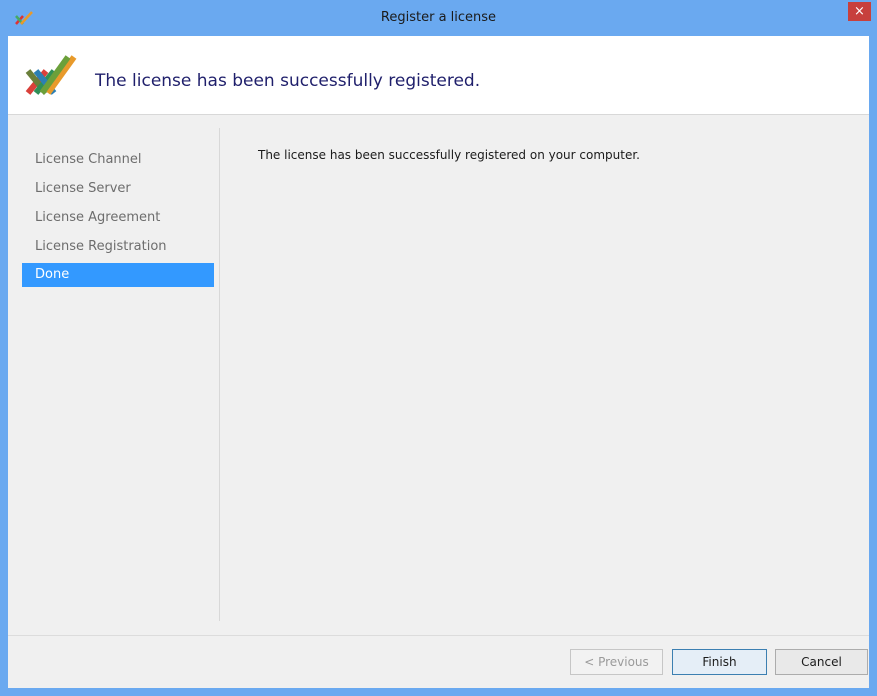 This screenshot has width=877, height=696. I want to click on step-license-registration: License Registration, so click(118, 247).